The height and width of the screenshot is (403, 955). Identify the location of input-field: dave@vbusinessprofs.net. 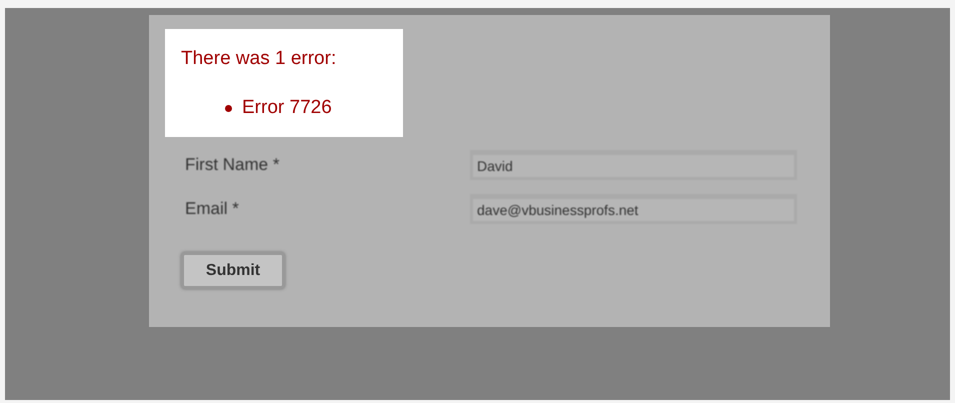
(633, 209).